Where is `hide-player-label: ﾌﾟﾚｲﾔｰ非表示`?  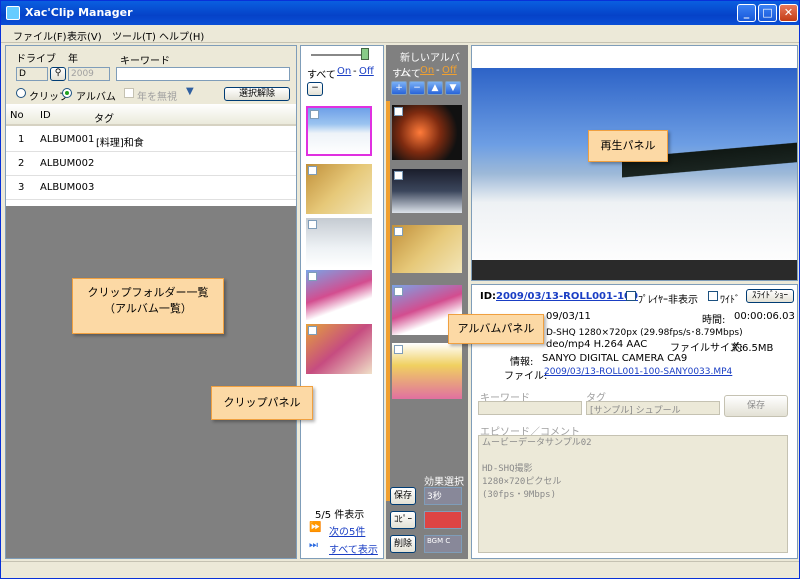 hide-player-label: ﾌﾟﾚｲﾔｰ非表示 is located at coordinates (668, 300).